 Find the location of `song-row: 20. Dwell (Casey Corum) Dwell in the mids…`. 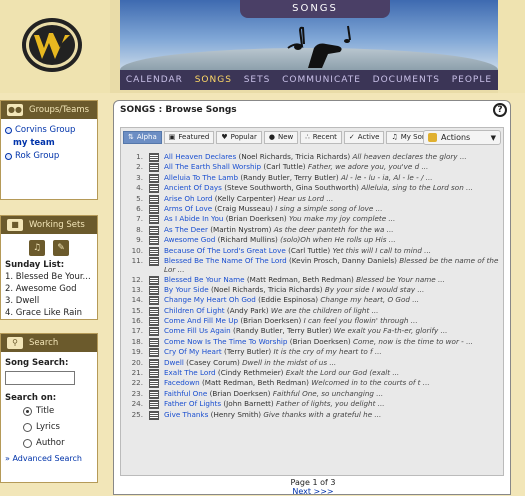

song-row: 20. Dwell (Casey Corum) Dwell in the mids… is located at coordinates (312, 363).